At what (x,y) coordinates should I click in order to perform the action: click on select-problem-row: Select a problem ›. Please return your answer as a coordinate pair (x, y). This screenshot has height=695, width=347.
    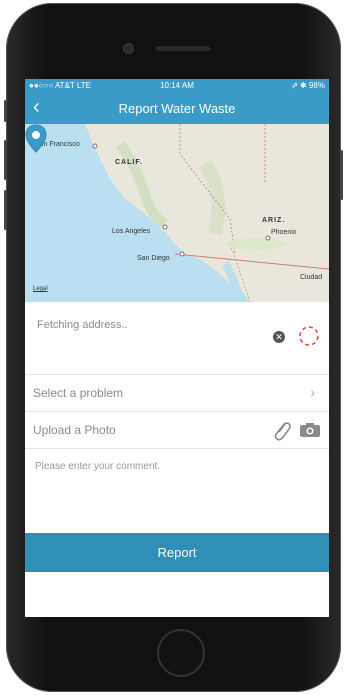
    Looking at the image, I should click on (177, 393).